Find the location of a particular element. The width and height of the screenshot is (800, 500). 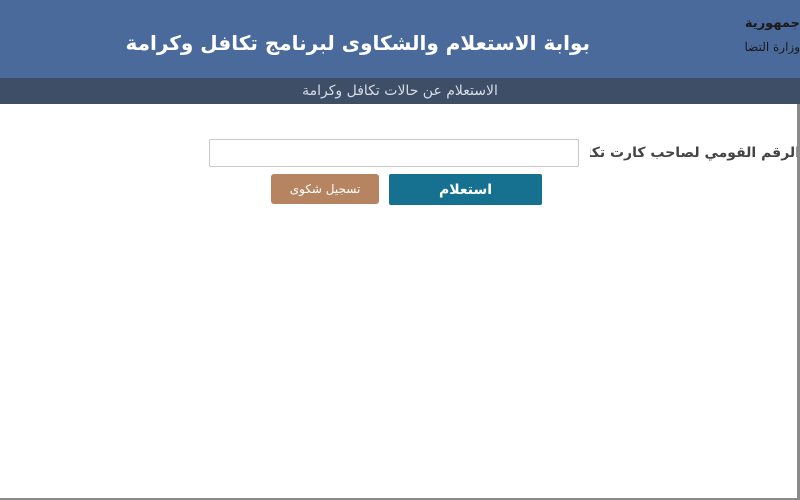

logo-text-line1: جمهورية مصر العربية is located at coordinates (772, 23).